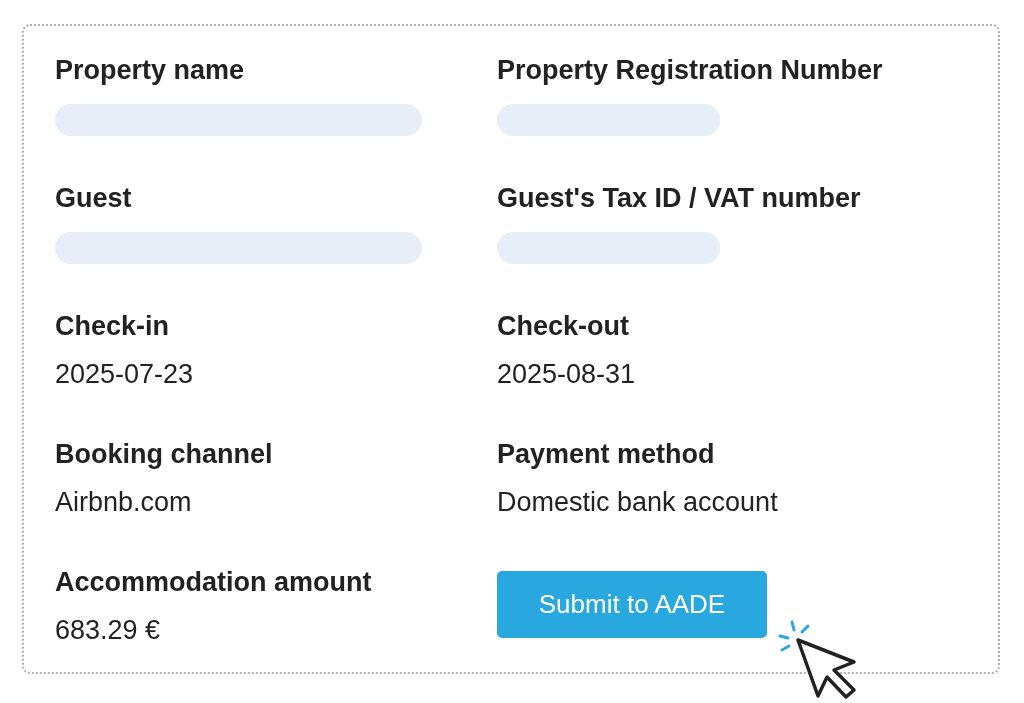 Image resolution: width=1024 pixels, height=703 pixels. What do you see at coordinates (125, 374) in the screenshot?
I see `field-value: 2025-07-23` at bounding box center [125, 374].